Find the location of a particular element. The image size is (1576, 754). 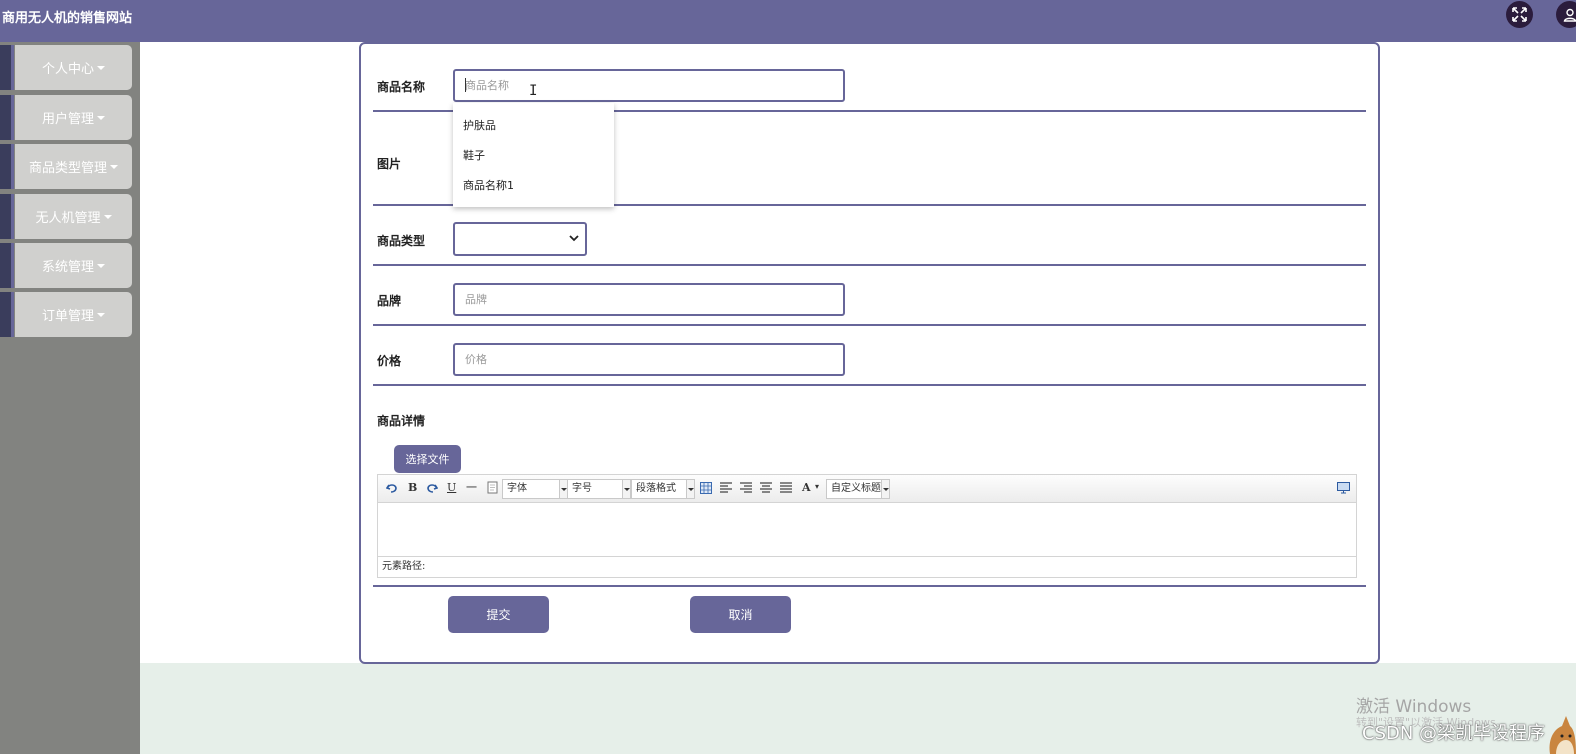

sidebar-button: 无人机管理 is located at coordinates (73, 216).